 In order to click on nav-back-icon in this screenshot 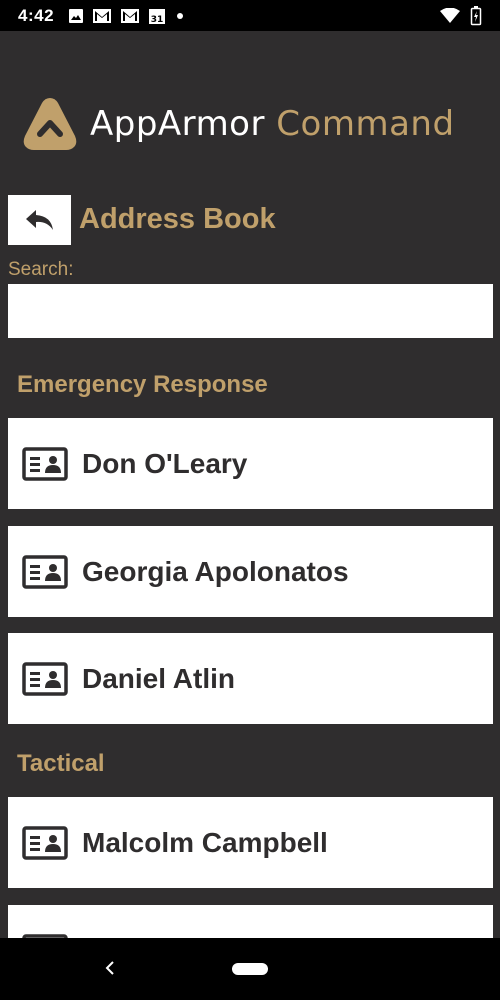, I will do `click(110, 968)`.